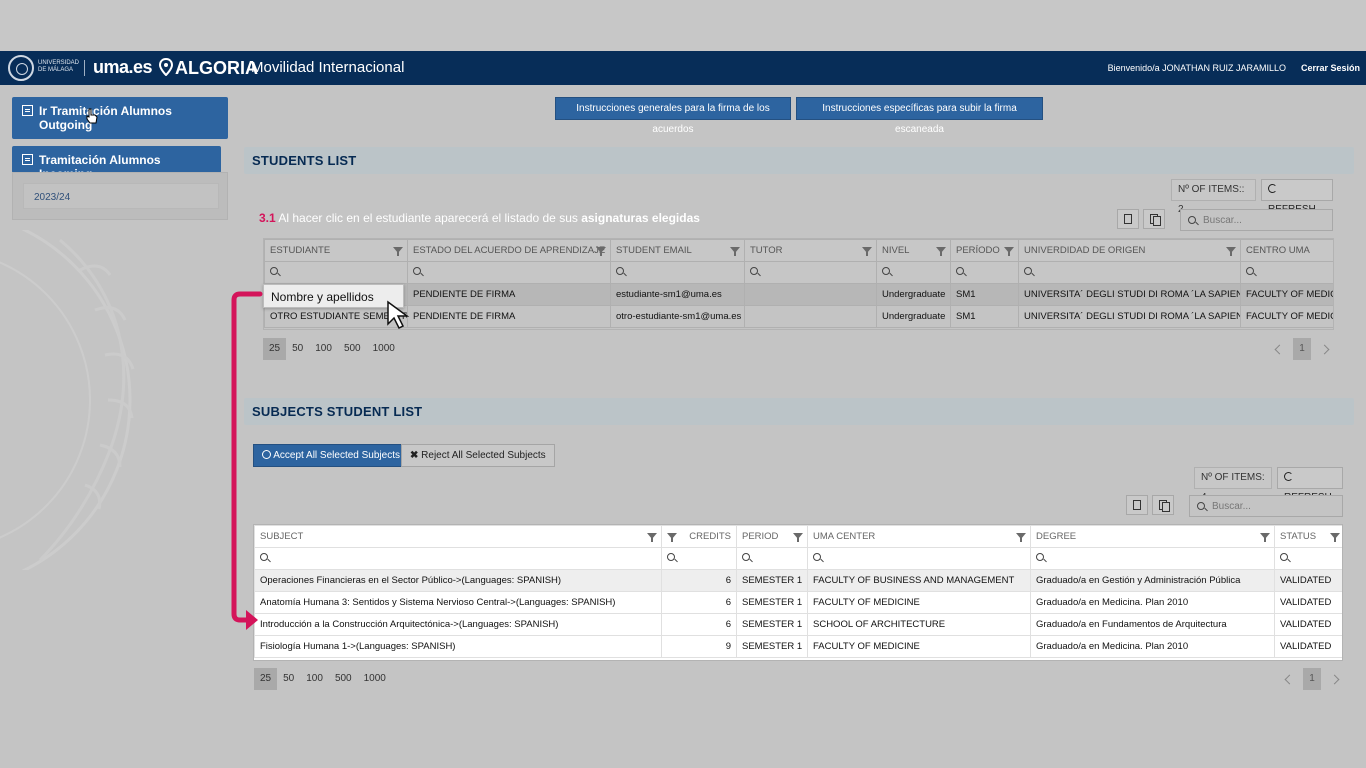 The width and height of the screenshot is (1366, 768). What do you see at coordinates (336, 250) in the screenshot?
I see `col-header: ESTUDIANTE` at bounding box center [336, 250].